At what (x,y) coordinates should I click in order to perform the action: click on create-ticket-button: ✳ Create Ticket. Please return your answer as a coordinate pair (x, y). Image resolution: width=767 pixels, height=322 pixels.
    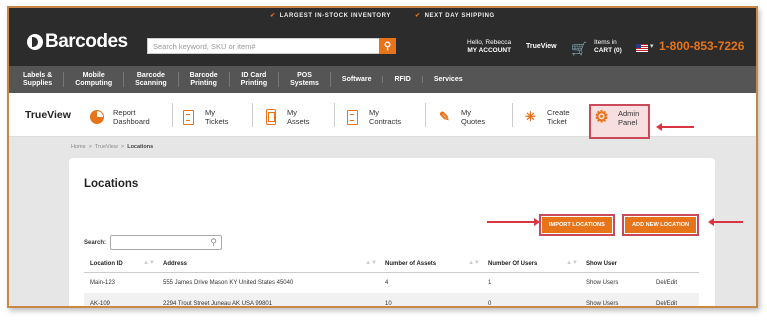
    Looking at the image, I should click on (546, 117).